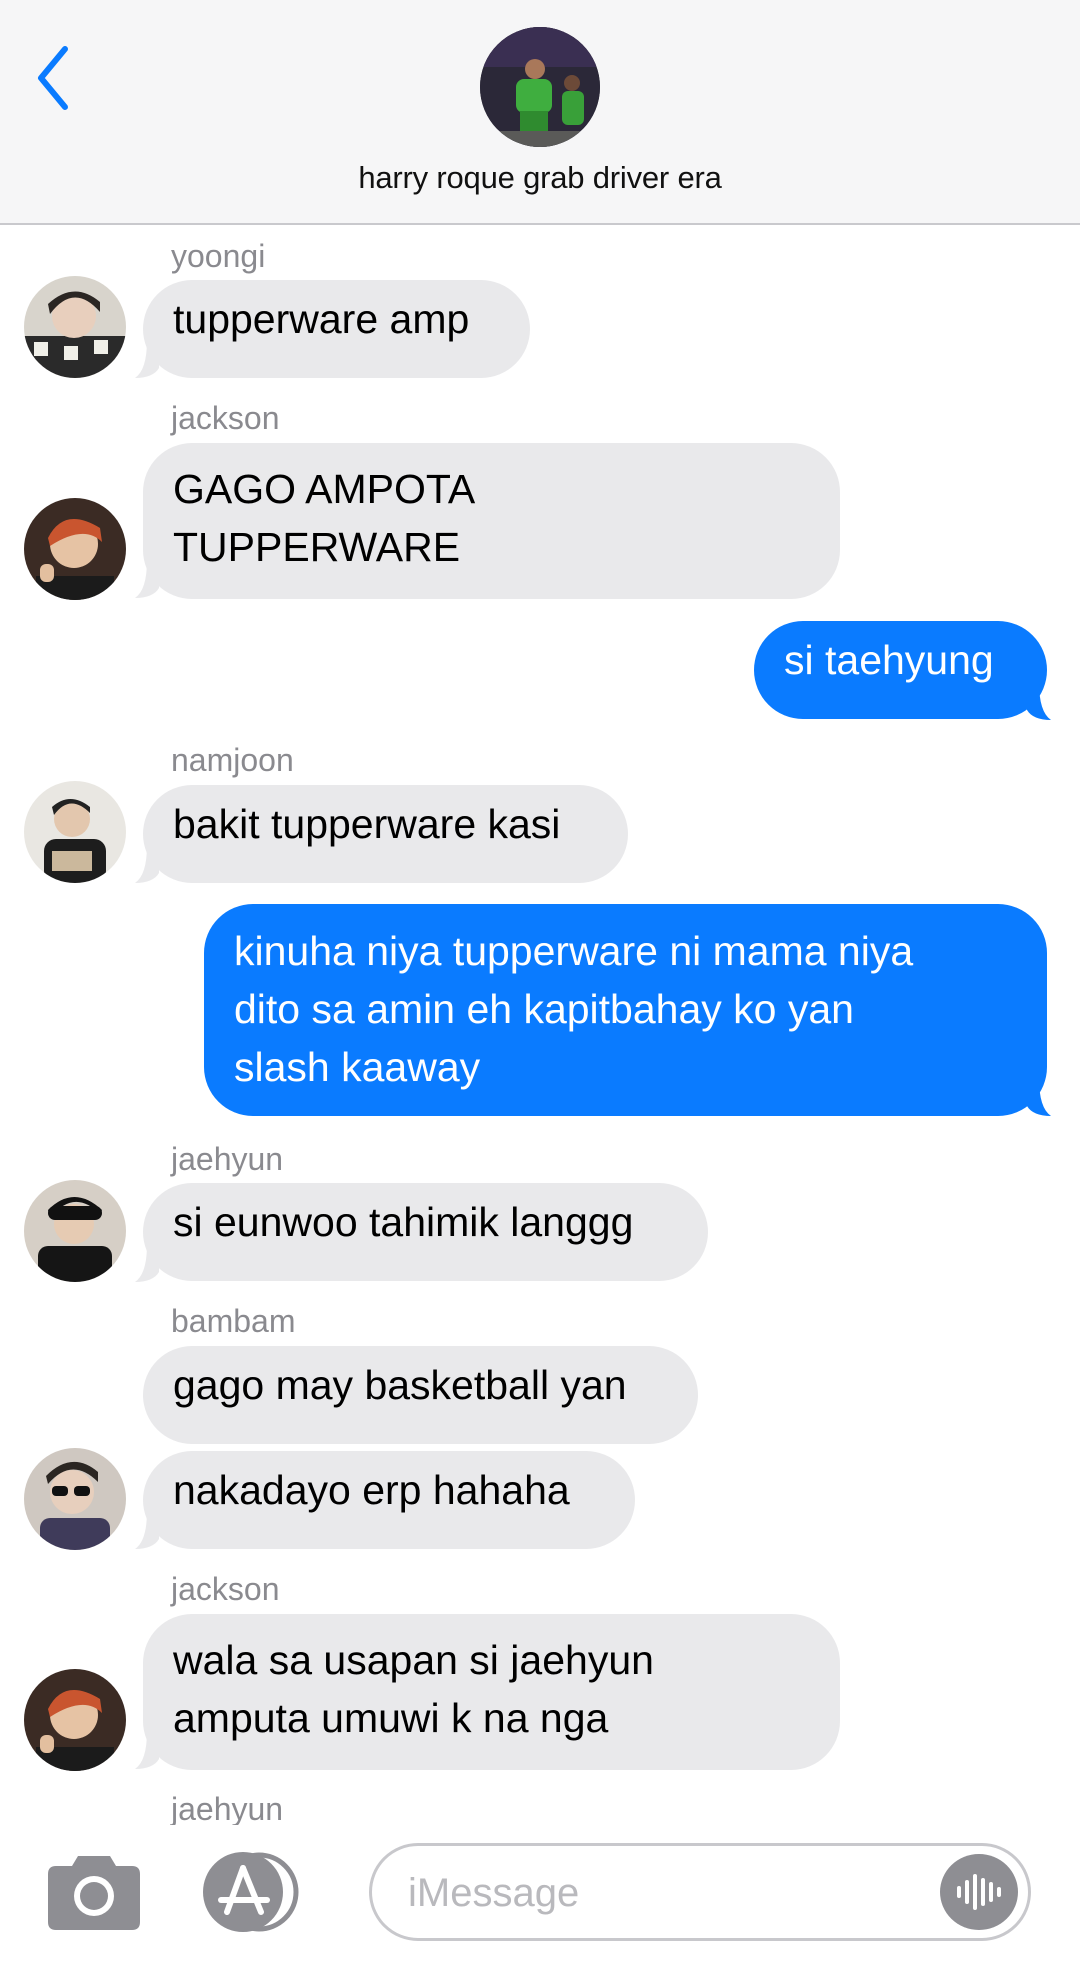 This screenshot has height=1973, width=1080. I want to click on app-store-button, so click(256, 1892).